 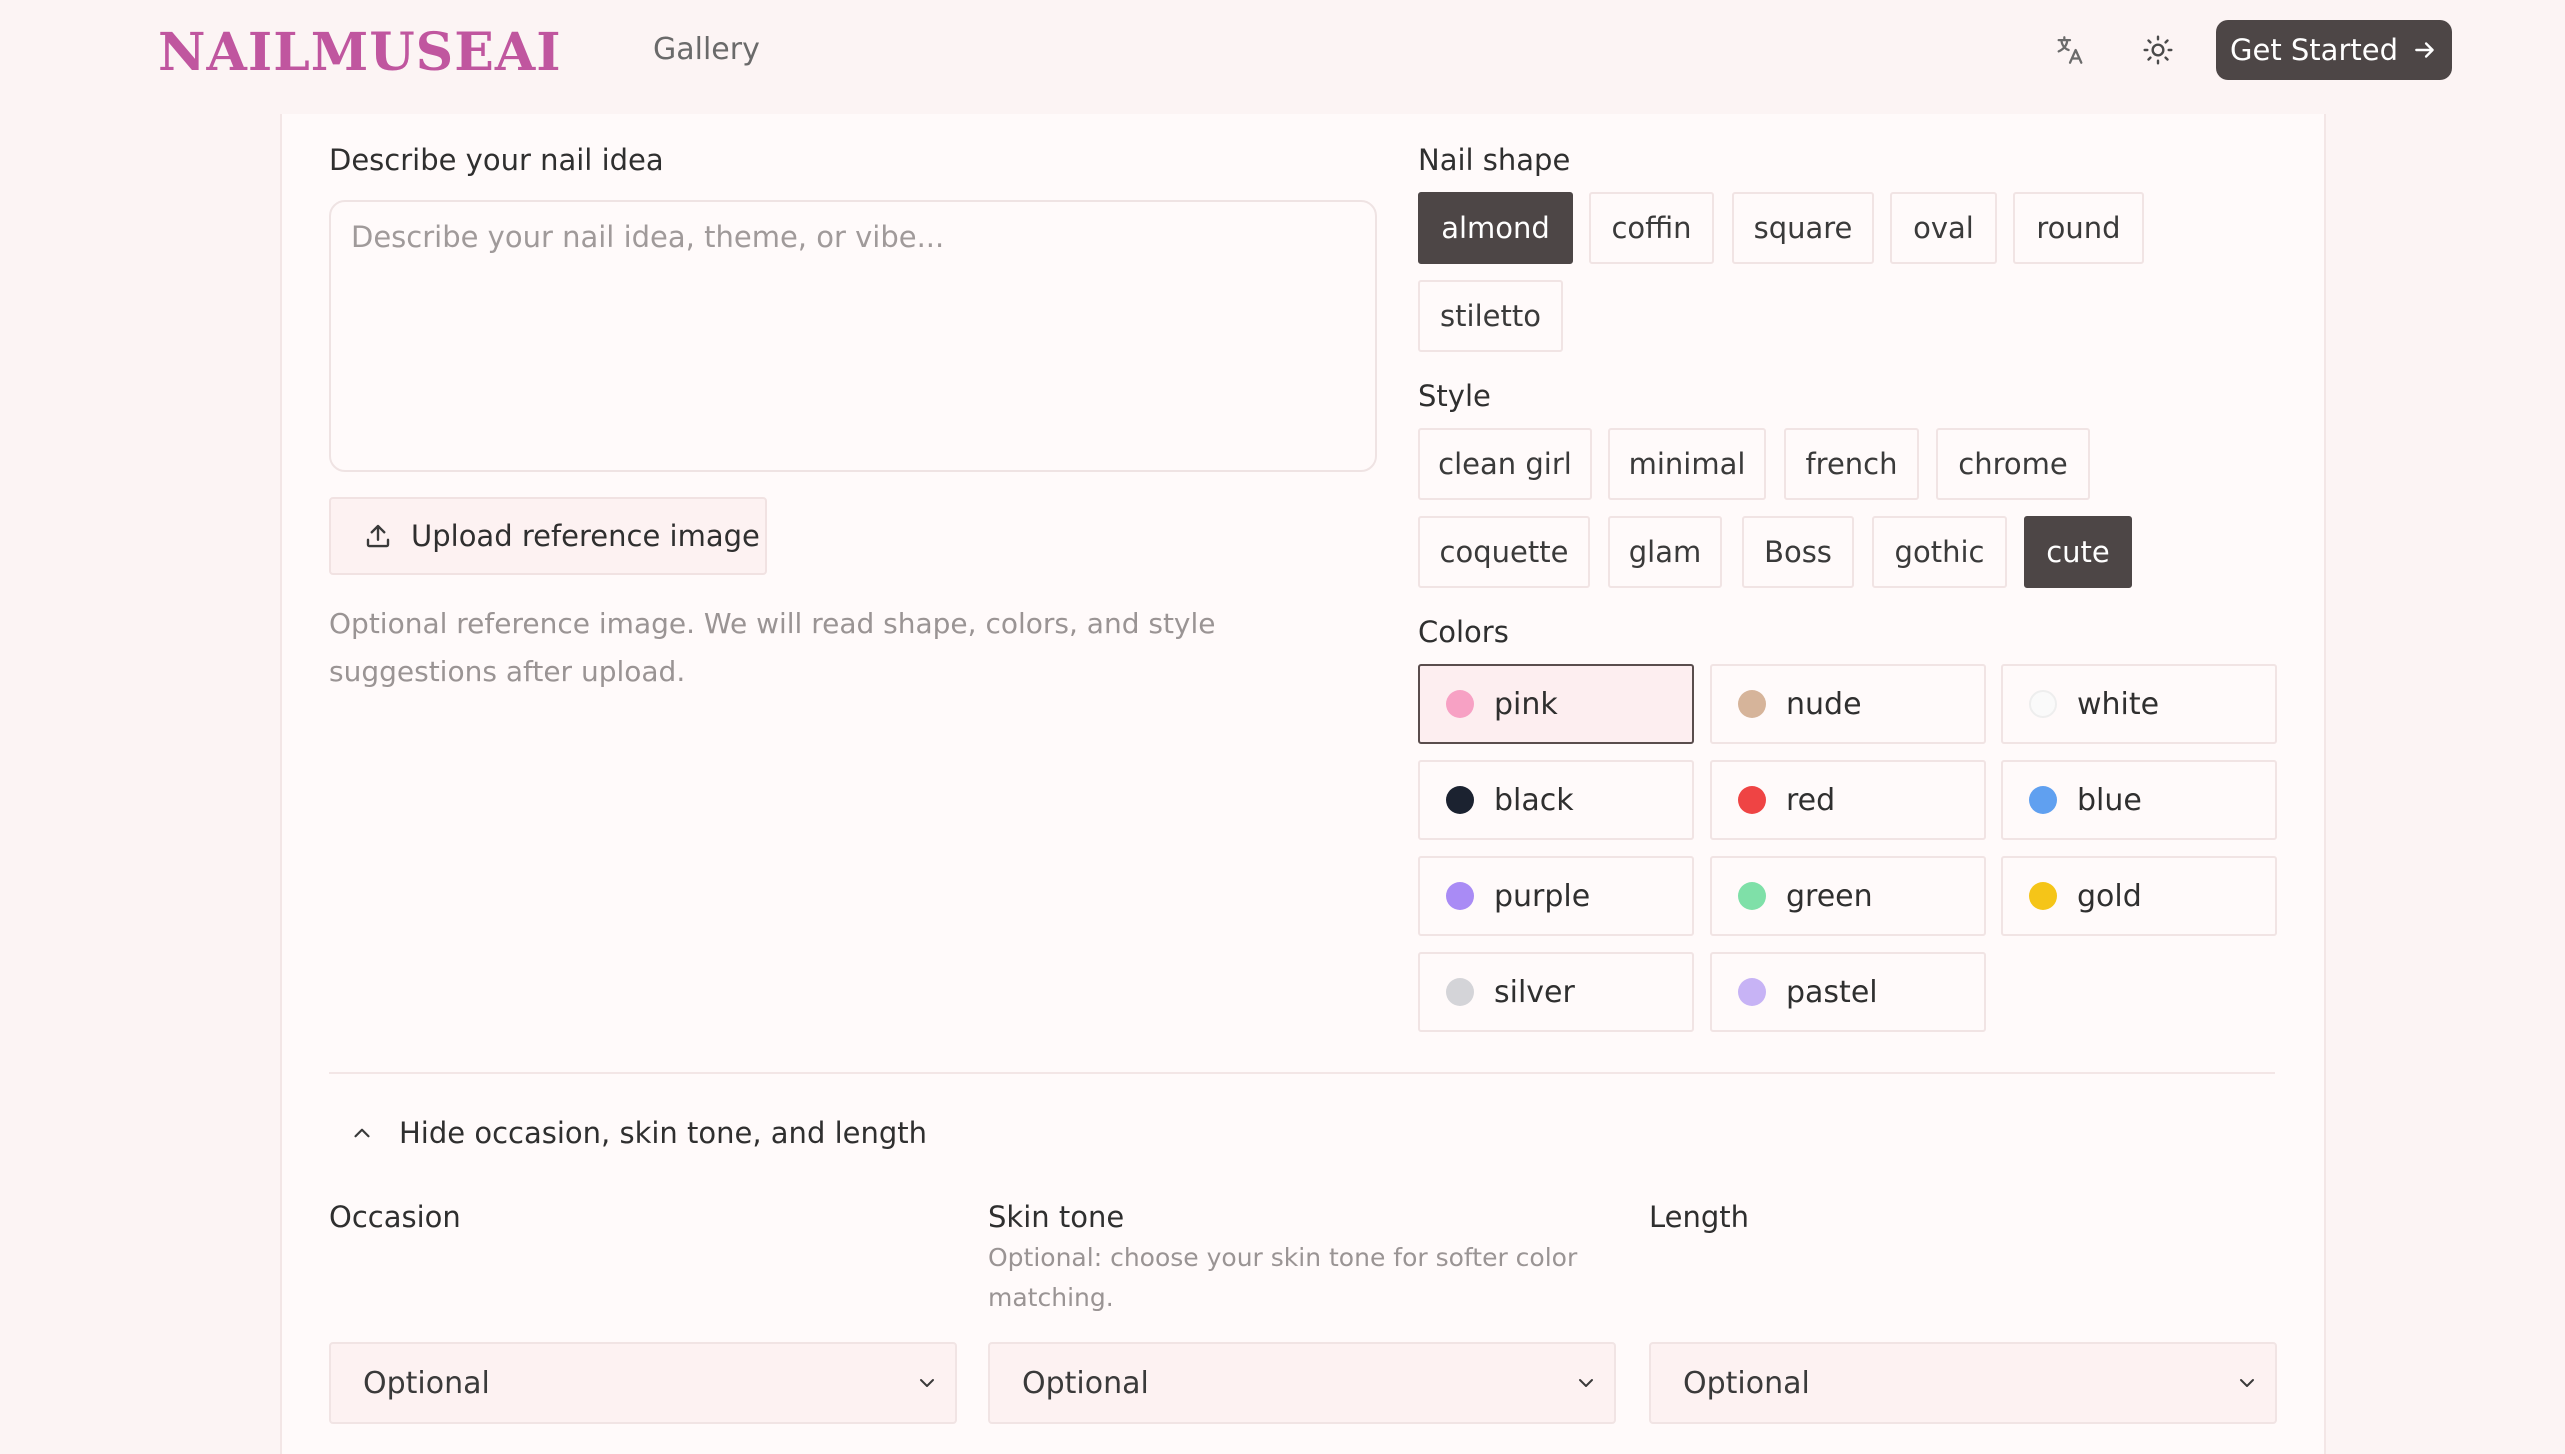 I want to click on get-started-button: Get Started, so click(x=2334, y=50).